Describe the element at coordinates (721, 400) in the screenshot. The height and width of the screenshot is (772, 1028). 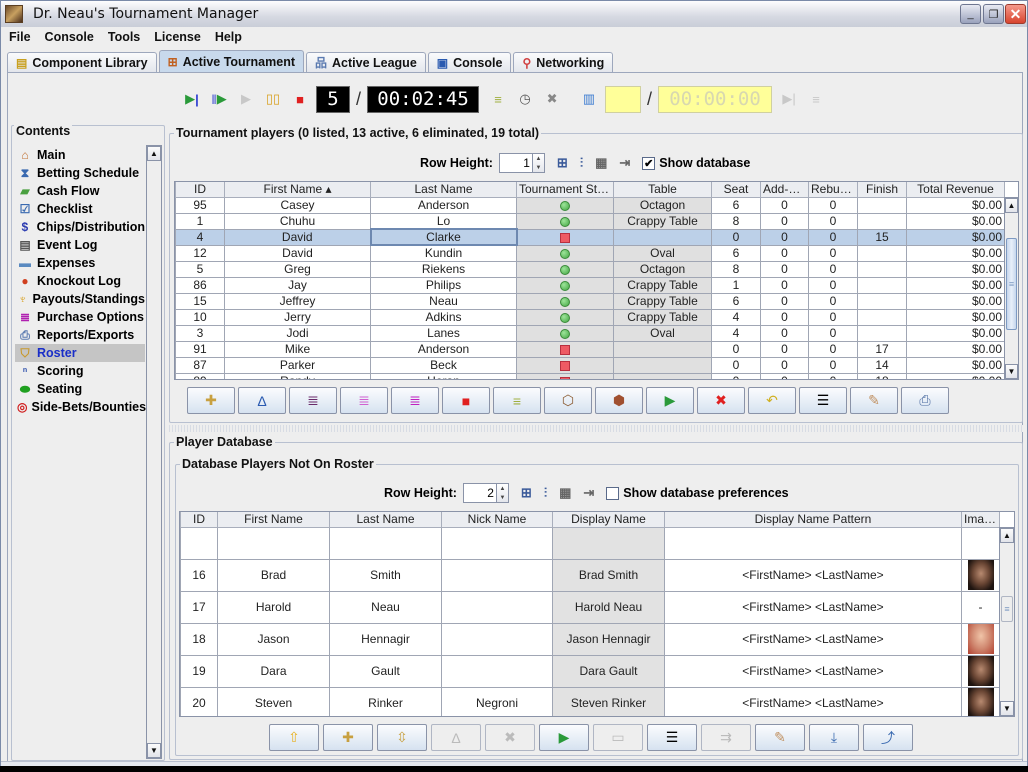
I see `remove-button: ✖` at that location.